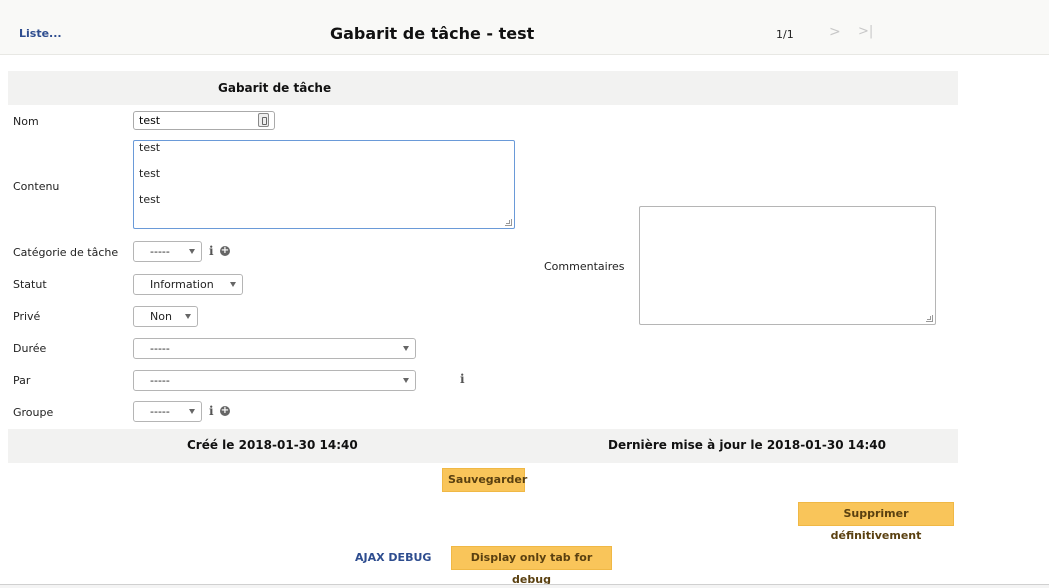 Image resolution: width=1049 pixels, height=588 pixels. Describe the element at coordinates (160, 348) in the screenshot. I see `duree-select-value: -----` at that location.